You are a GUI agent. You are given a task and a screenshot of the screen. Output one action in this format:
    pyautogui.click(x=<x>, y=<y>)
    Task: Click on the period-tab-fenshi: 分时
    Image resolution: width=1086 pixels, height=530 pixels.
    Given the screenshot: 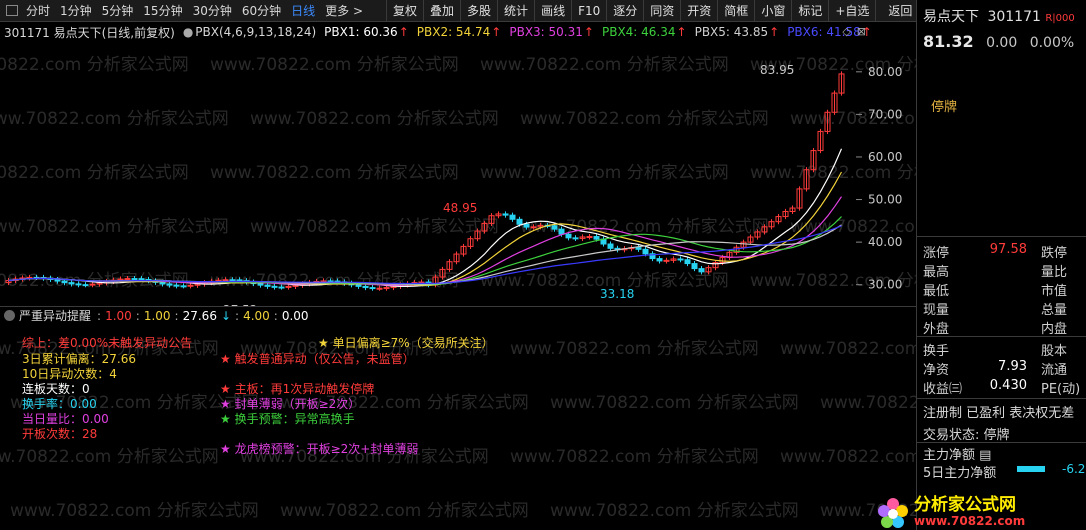 What is the action you would take?
    pyautogui.click(x=38, y=10)
    